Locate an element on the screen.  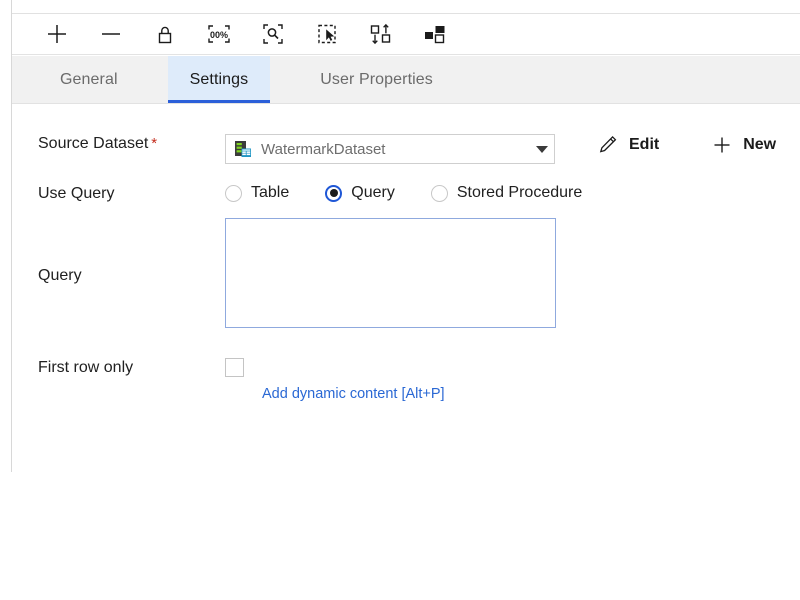
zoom-in-icon is located at coordinates (57, 34).